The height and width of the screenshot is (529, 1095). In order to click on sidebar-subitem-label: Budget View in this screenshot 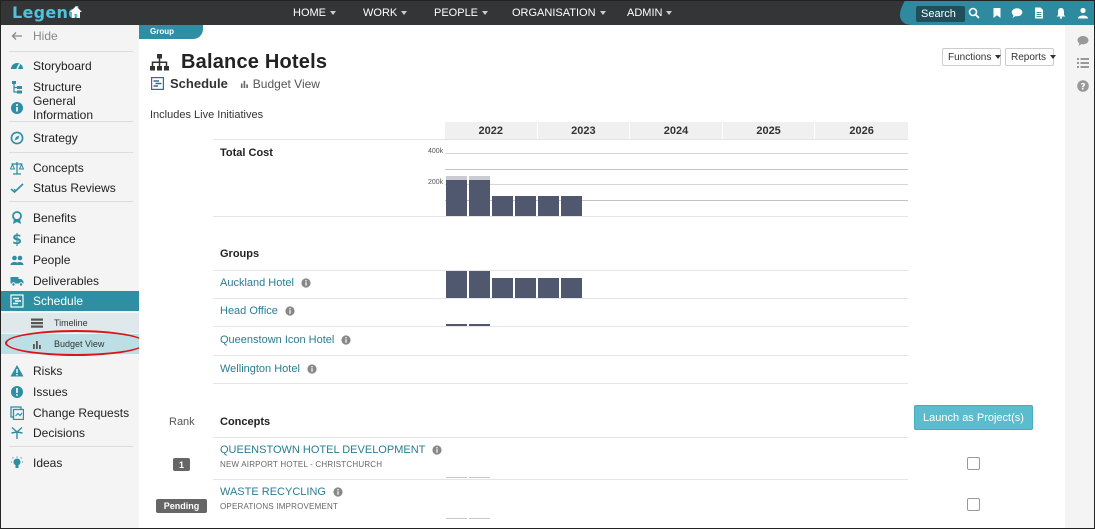, I will do `click(79, 344)`.